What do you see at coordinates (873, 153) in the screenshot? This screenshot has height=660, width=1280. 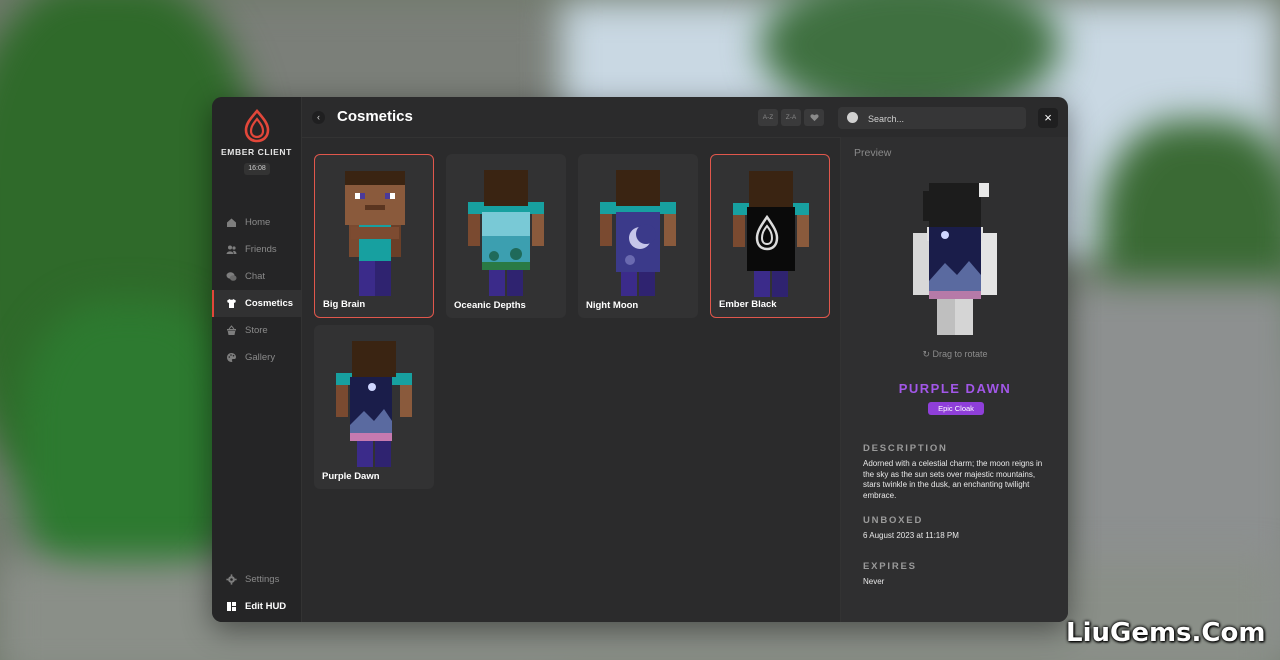 I see `preview-heading: Preview` at bounding box center [873, 153].